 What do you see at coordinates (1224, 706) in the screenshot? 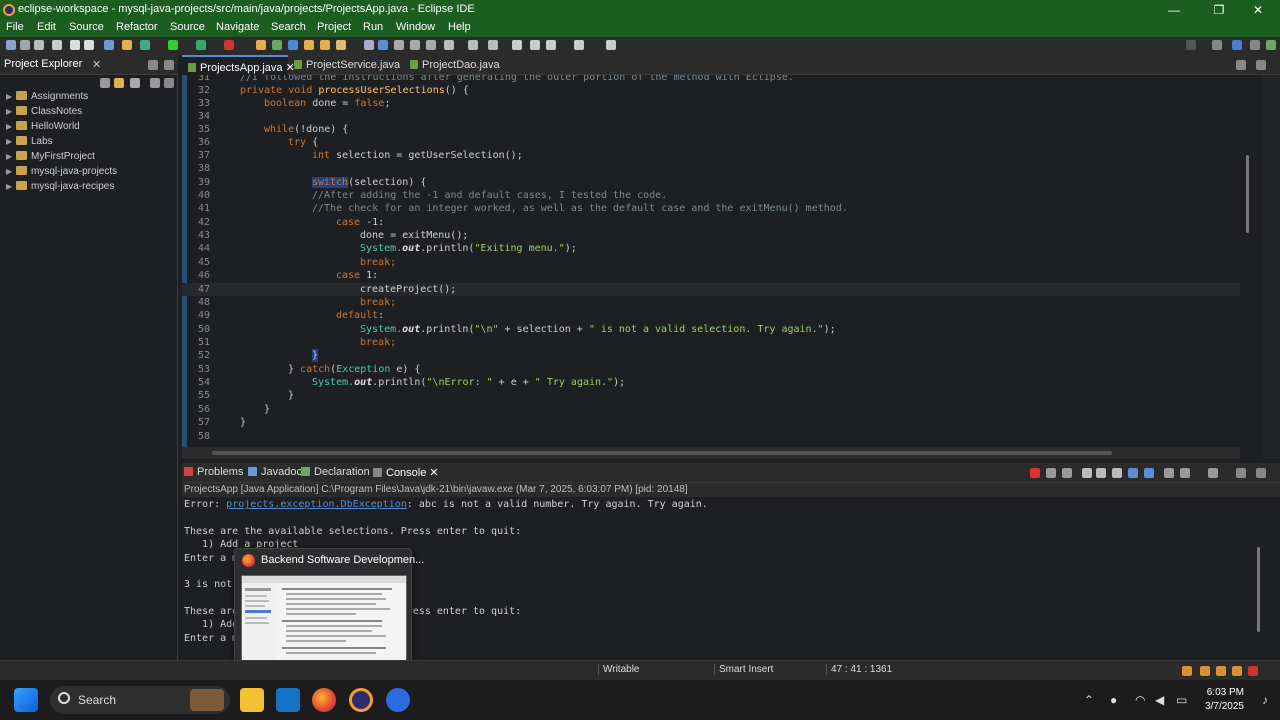
I see `taskbar-date: 3/7/2025` at bounding box center [1224, 706].